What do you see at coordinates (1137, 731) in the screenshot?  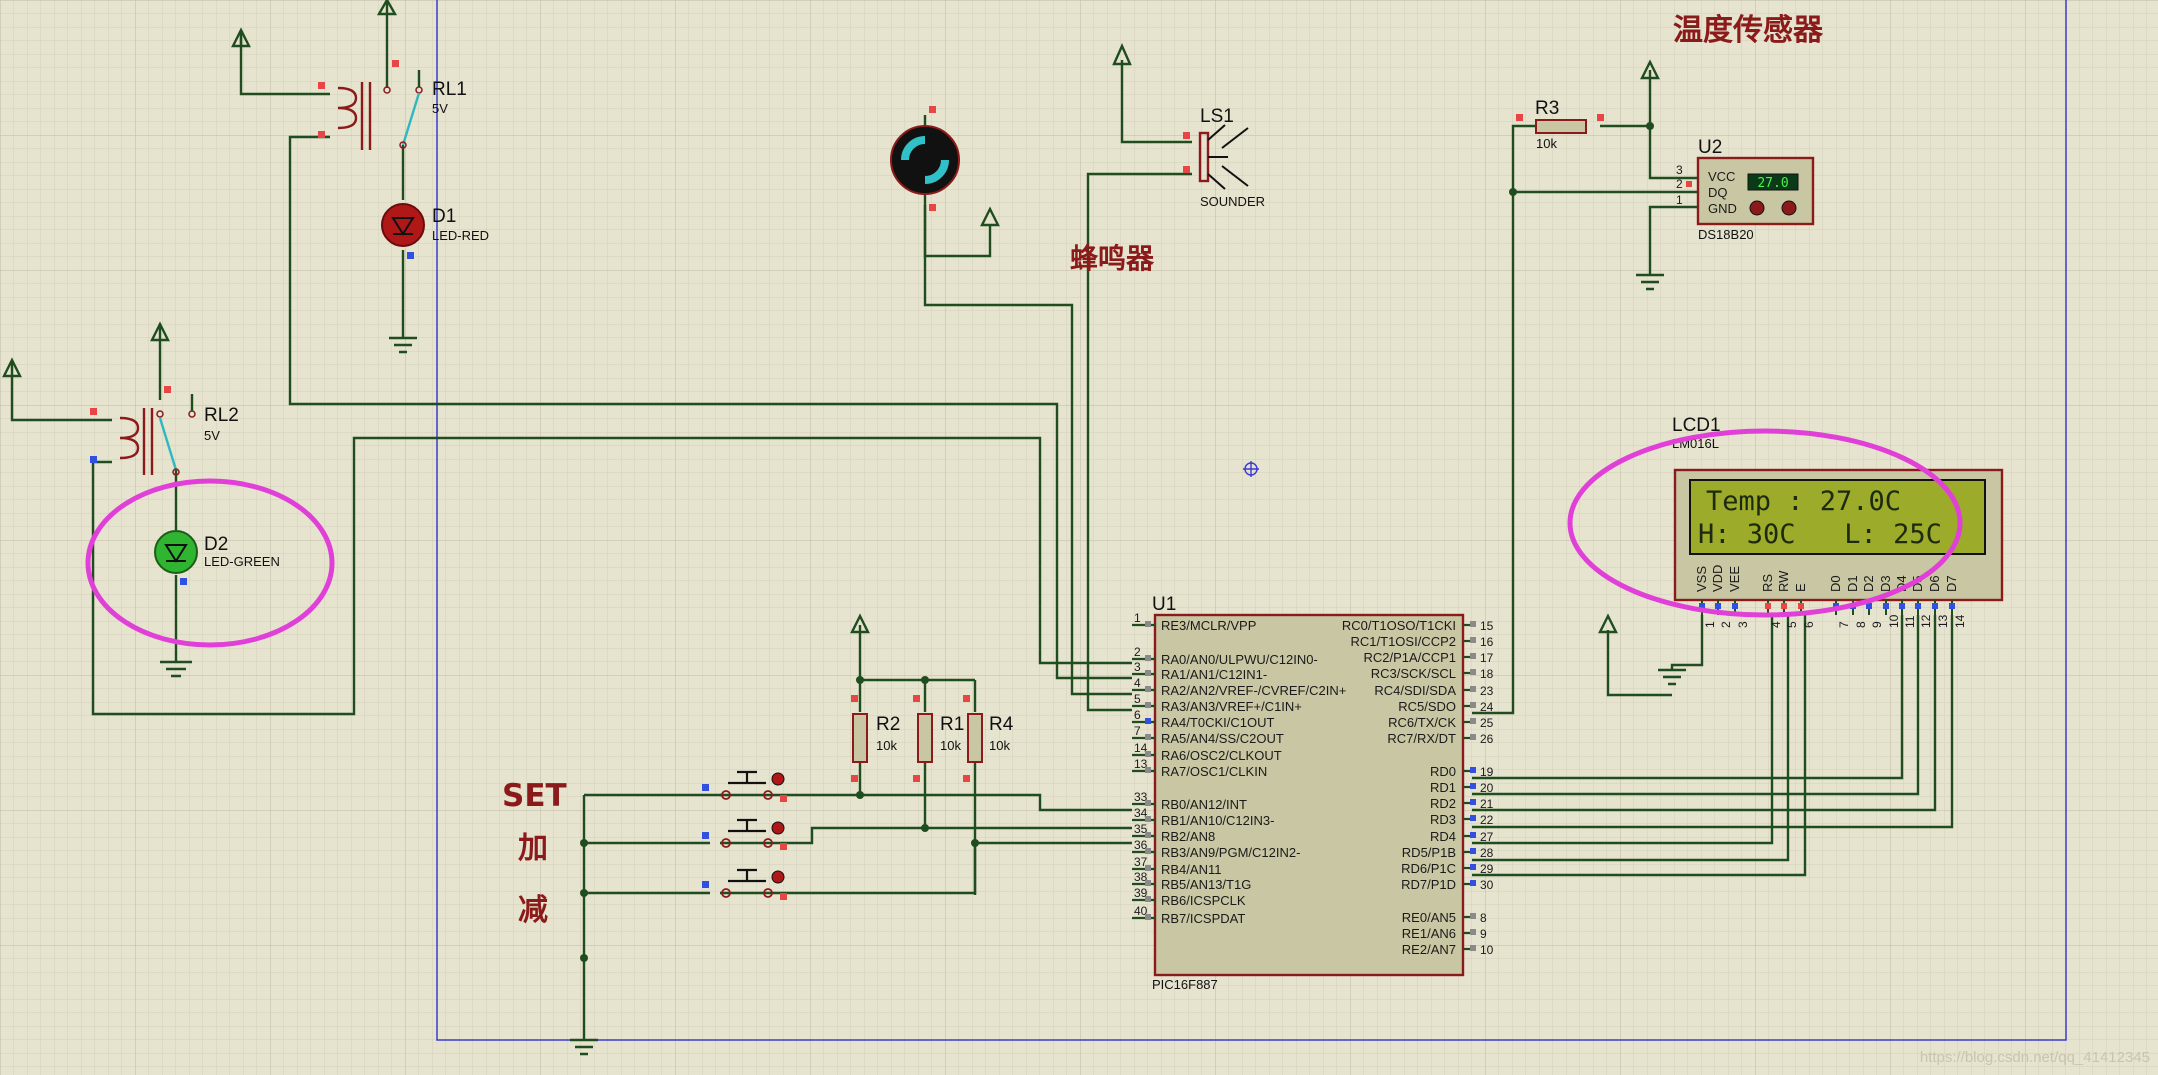 I see `u1-pin-number: 7` at bounding box center [1137, 731].